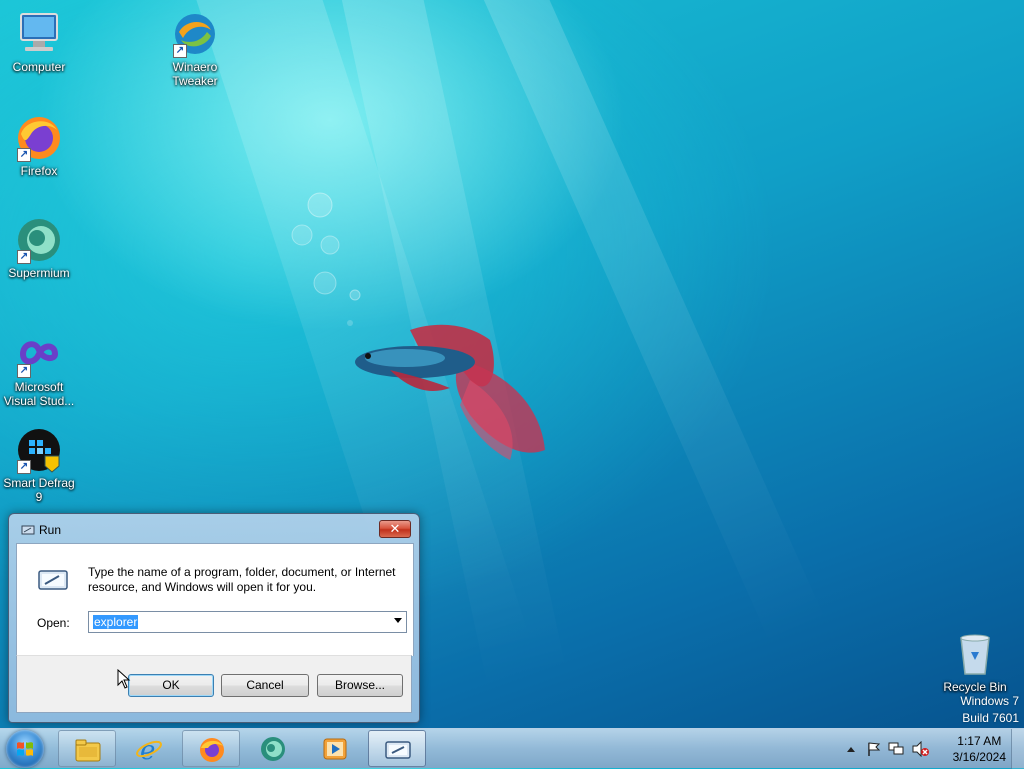  I want to click on visual-studio-icon: ↗, so click(39, 354).